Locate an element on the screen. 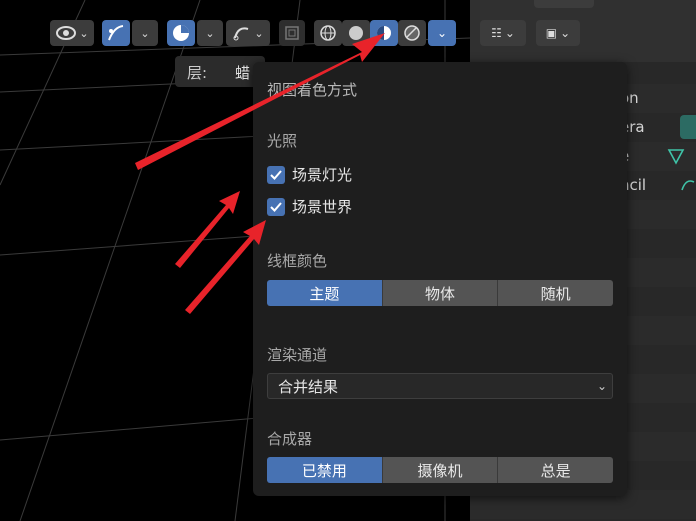  scene-world-checkbox: 场景世界 is located at coordinates (309, 206).